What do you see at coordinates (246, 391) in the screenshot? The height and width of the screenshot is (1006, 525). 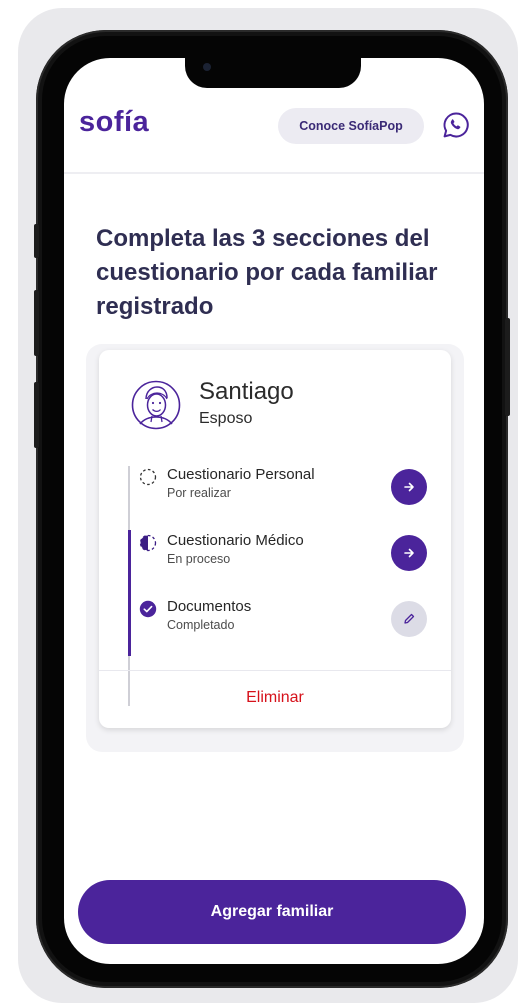 I see `member-name: Santiago` at bounding box center [246, 391].